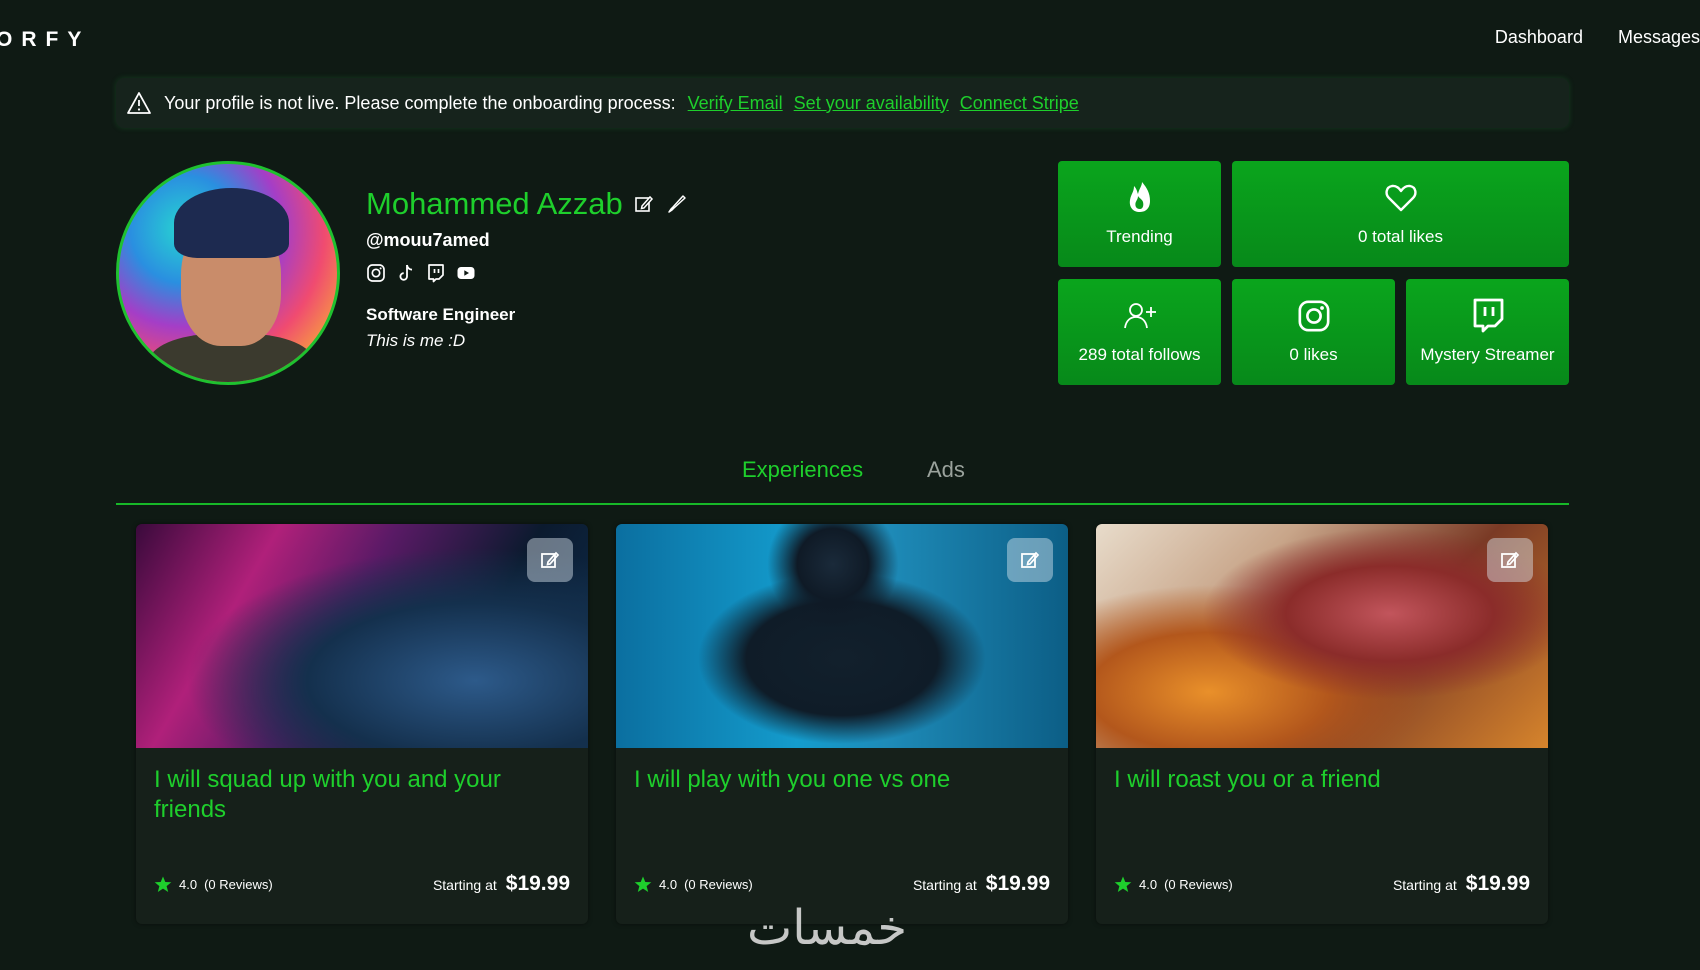 This screenshot has height=970, width=1700. I want to click on content-tabs: Experiences Ads, so click(842, 480).